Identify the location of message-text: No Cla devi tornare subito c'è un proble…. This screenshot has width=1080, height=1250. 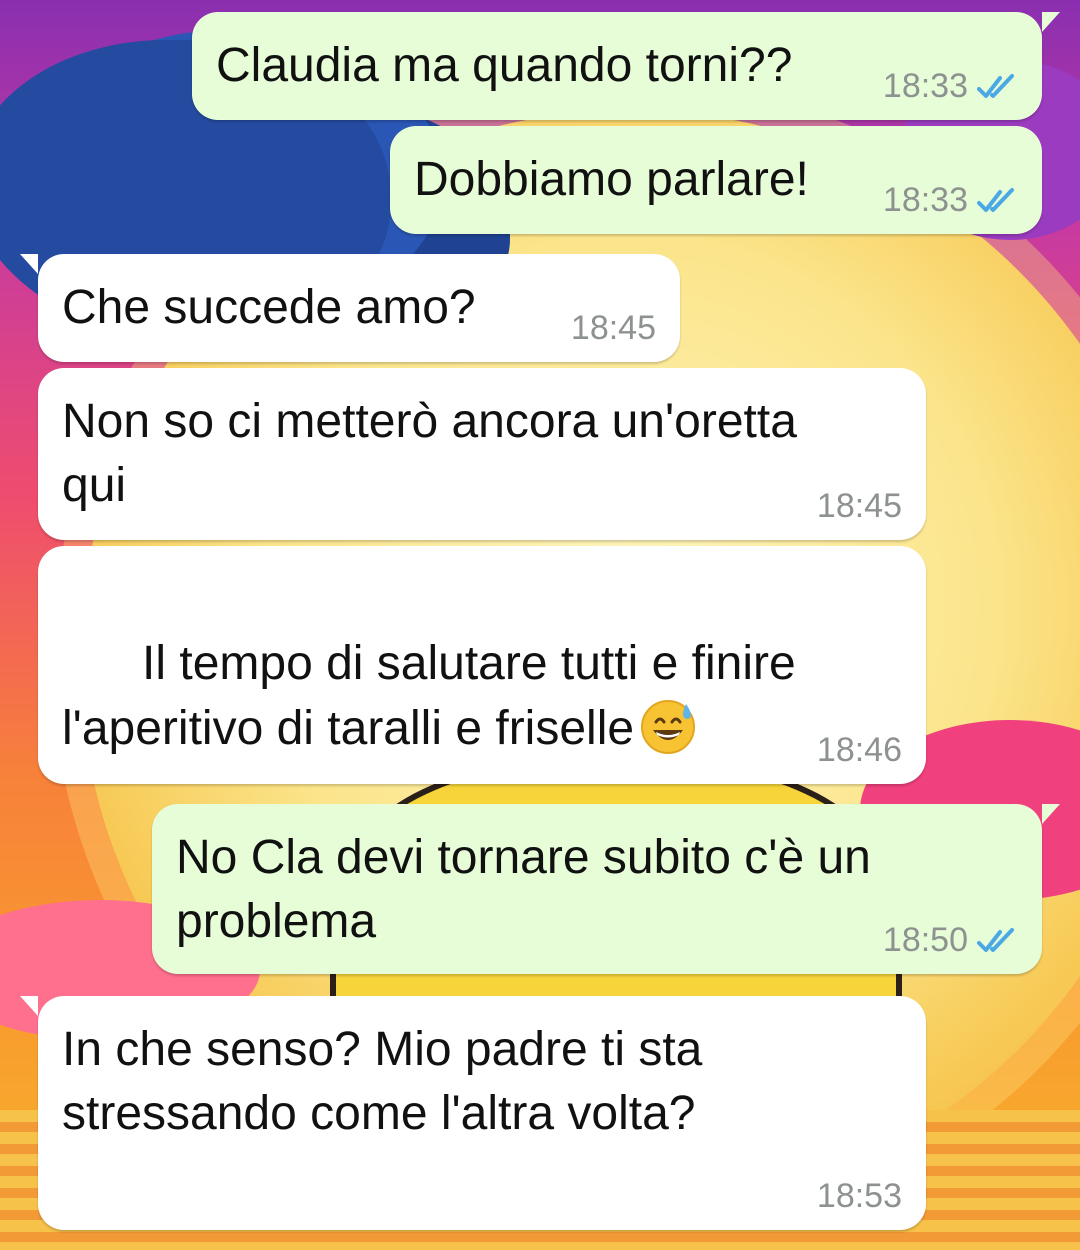
(523, 889).